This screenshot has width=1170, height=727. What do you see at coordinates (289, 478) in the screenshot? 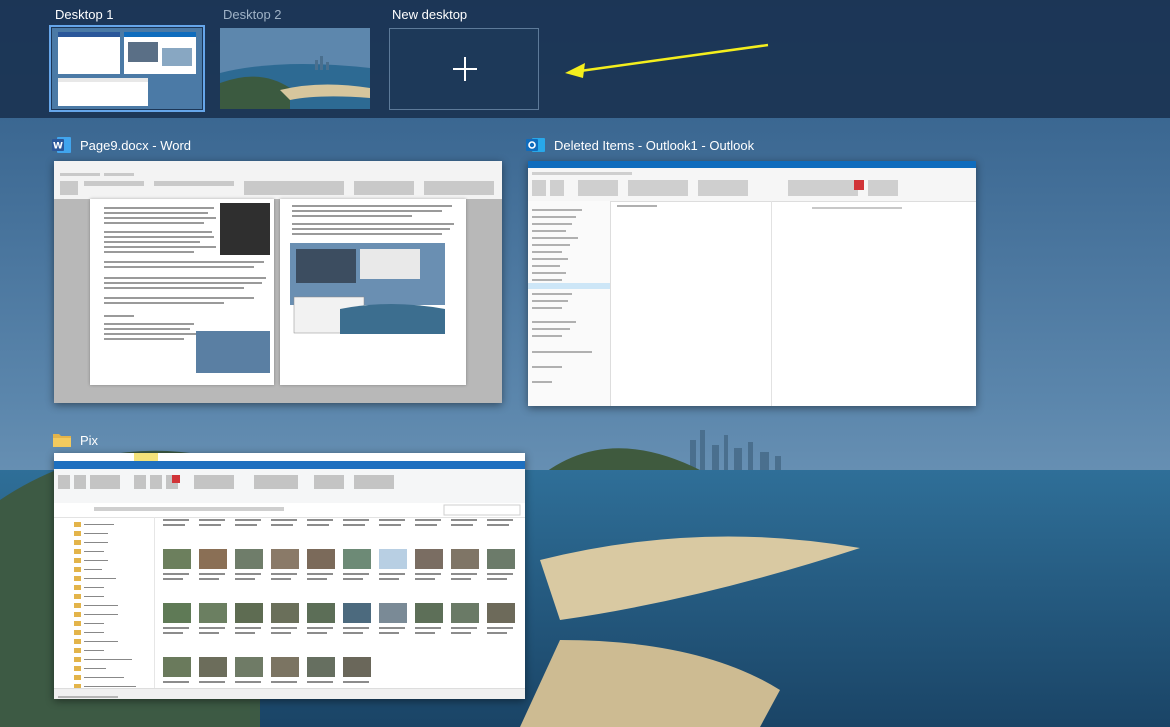
I see `explorer-ribbon` at bounding box center [289, 478].